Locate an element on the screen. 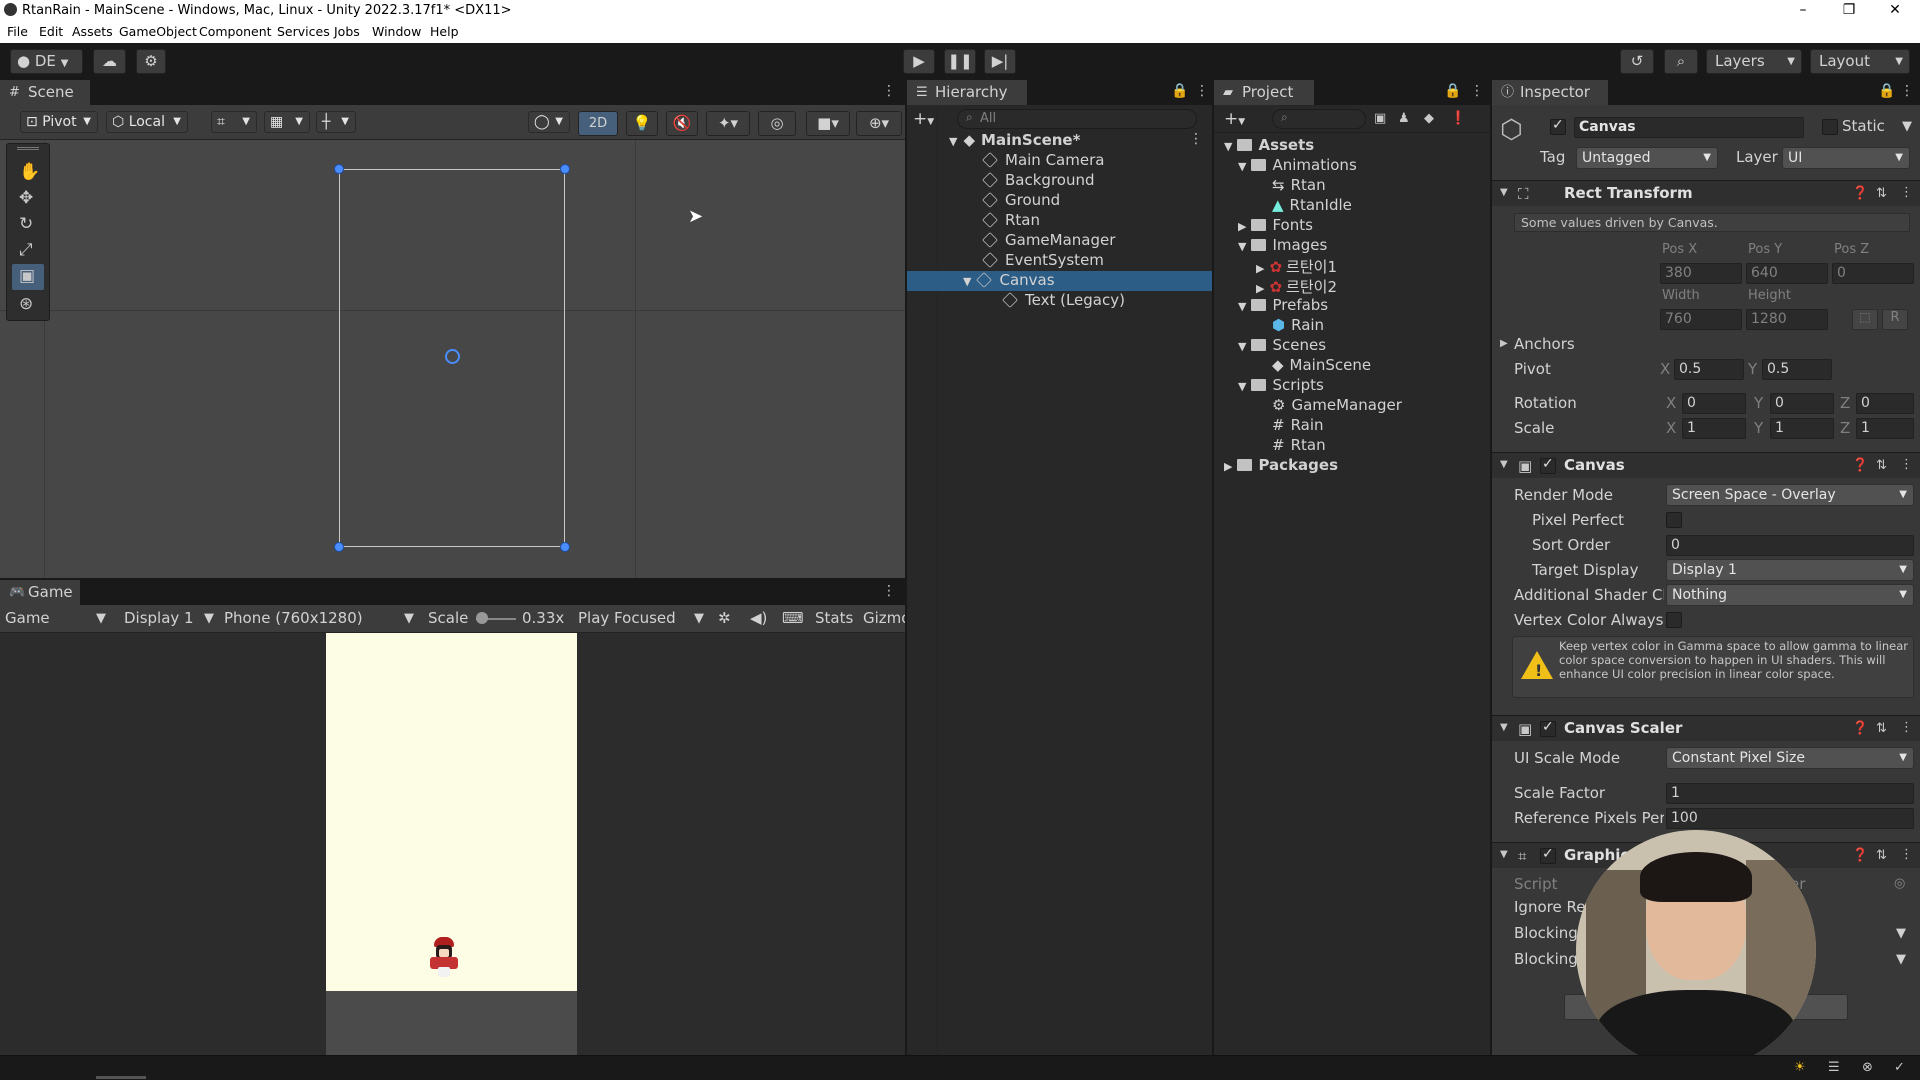 The width and height of the screenshot is (1920, 1080). asset-item: ▶ ✿ 르탄이2 is located at coordinates (1296, 286).